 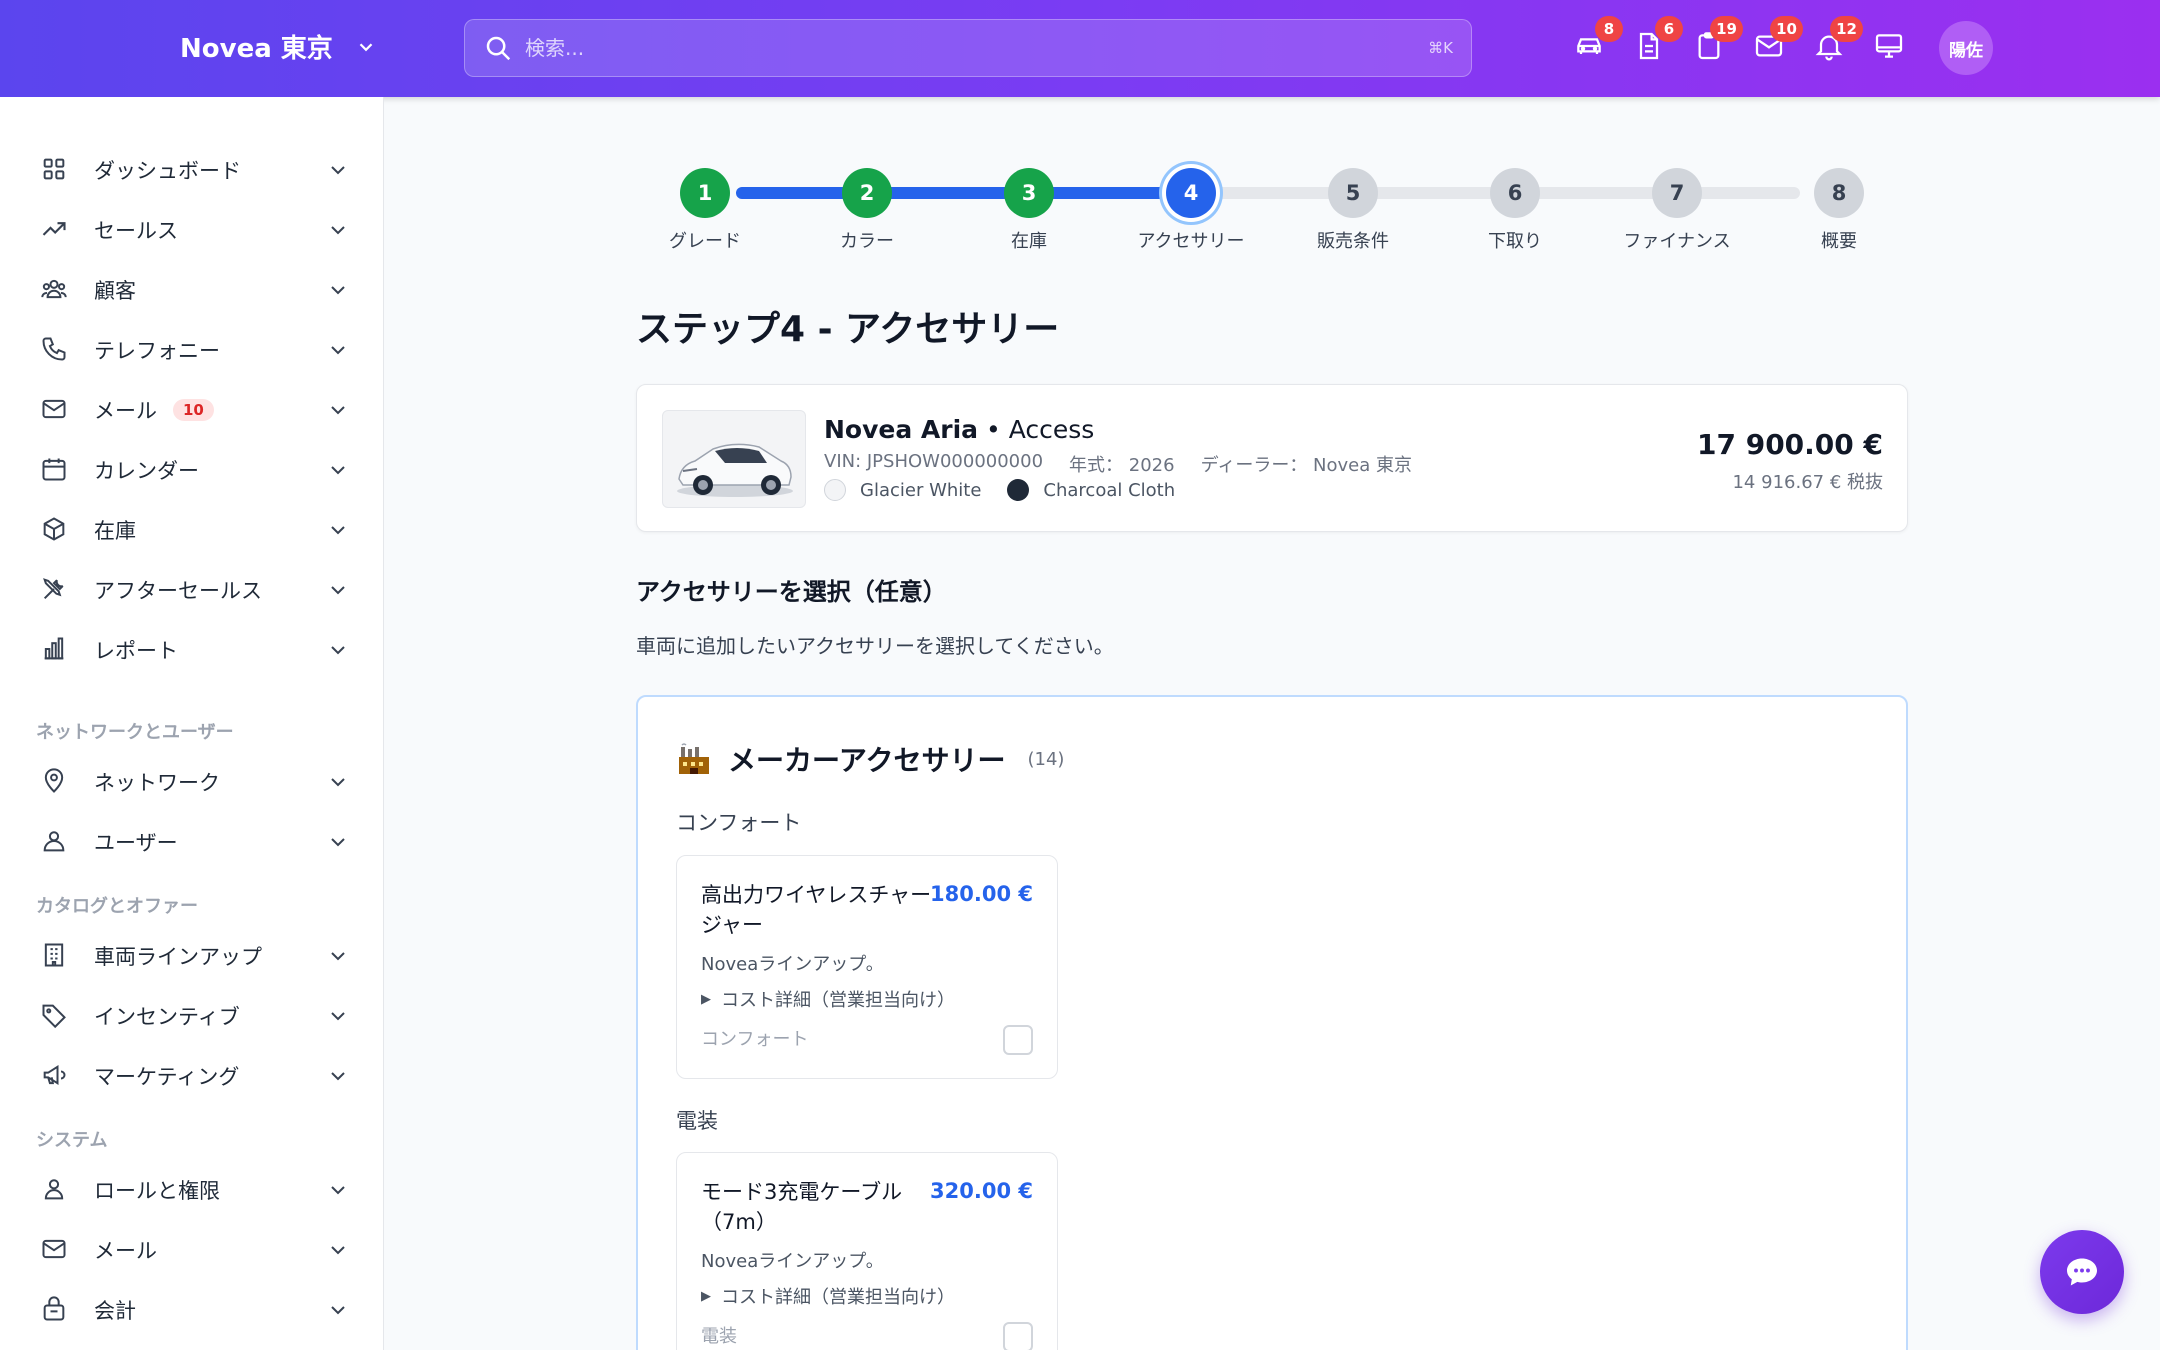 What do you see at coordinates (1515, 193) in the screenshot?
I see `step-6-indicator: 6` at bounding box center [1515, 193].